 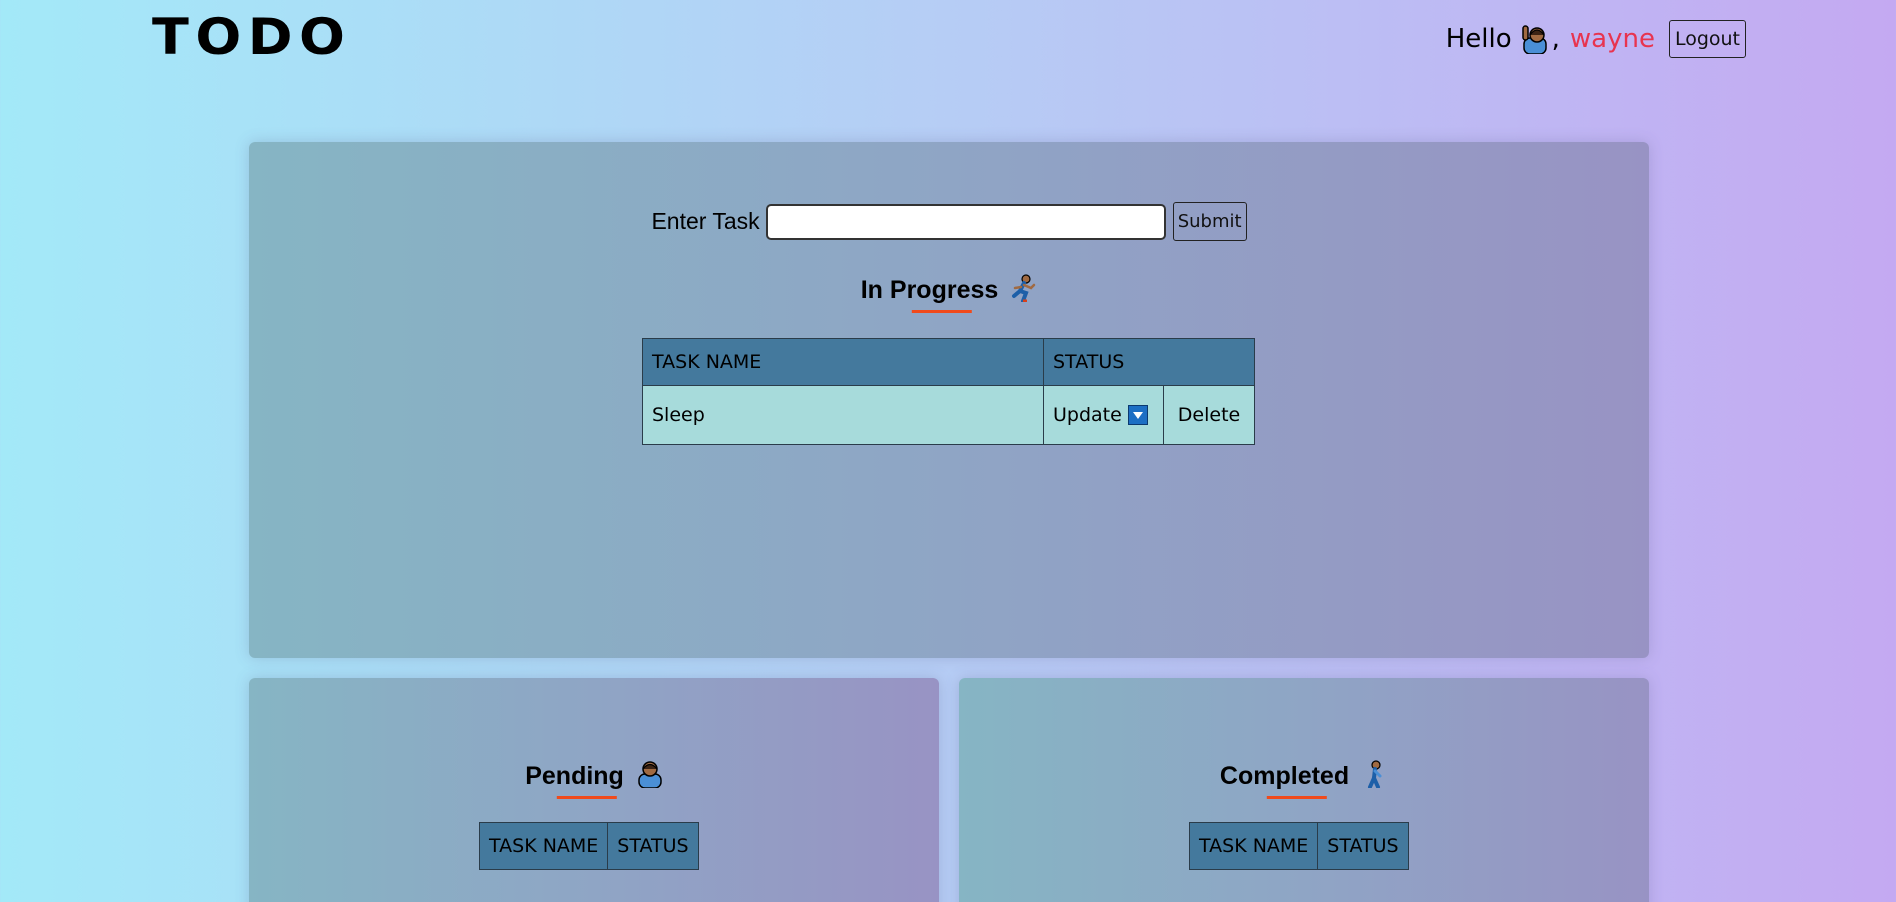 I want to click on status-select-label: Update, so click(x=1087, y=415).